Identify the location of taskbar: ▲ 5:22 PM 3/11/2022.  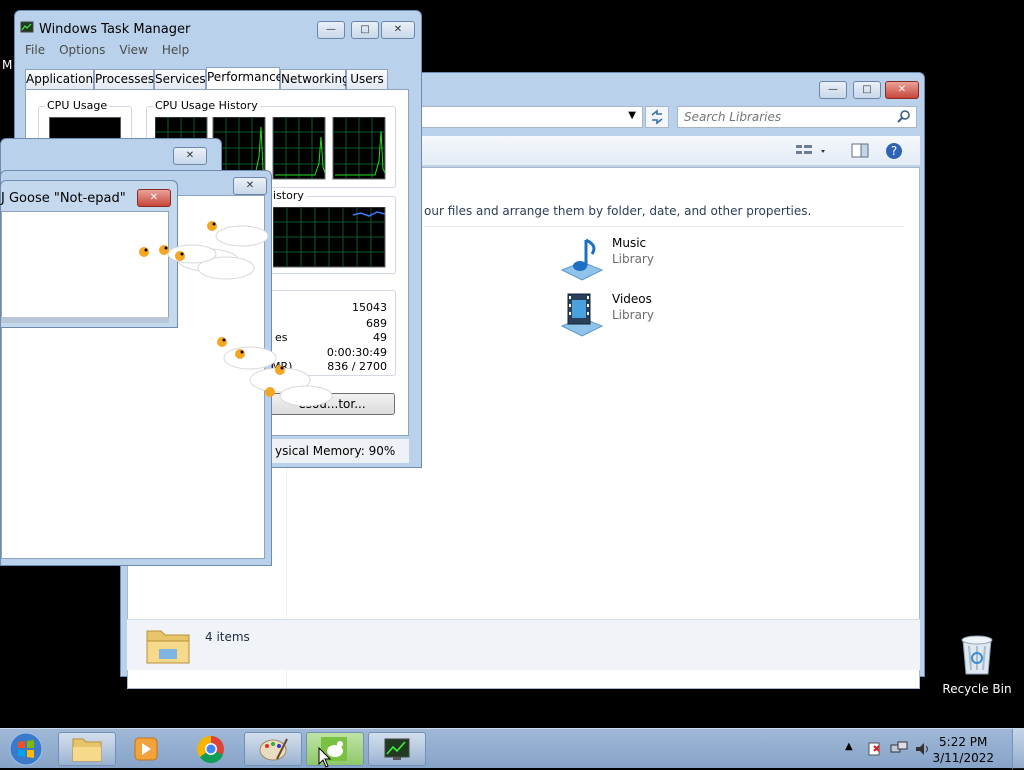
(512, 748).